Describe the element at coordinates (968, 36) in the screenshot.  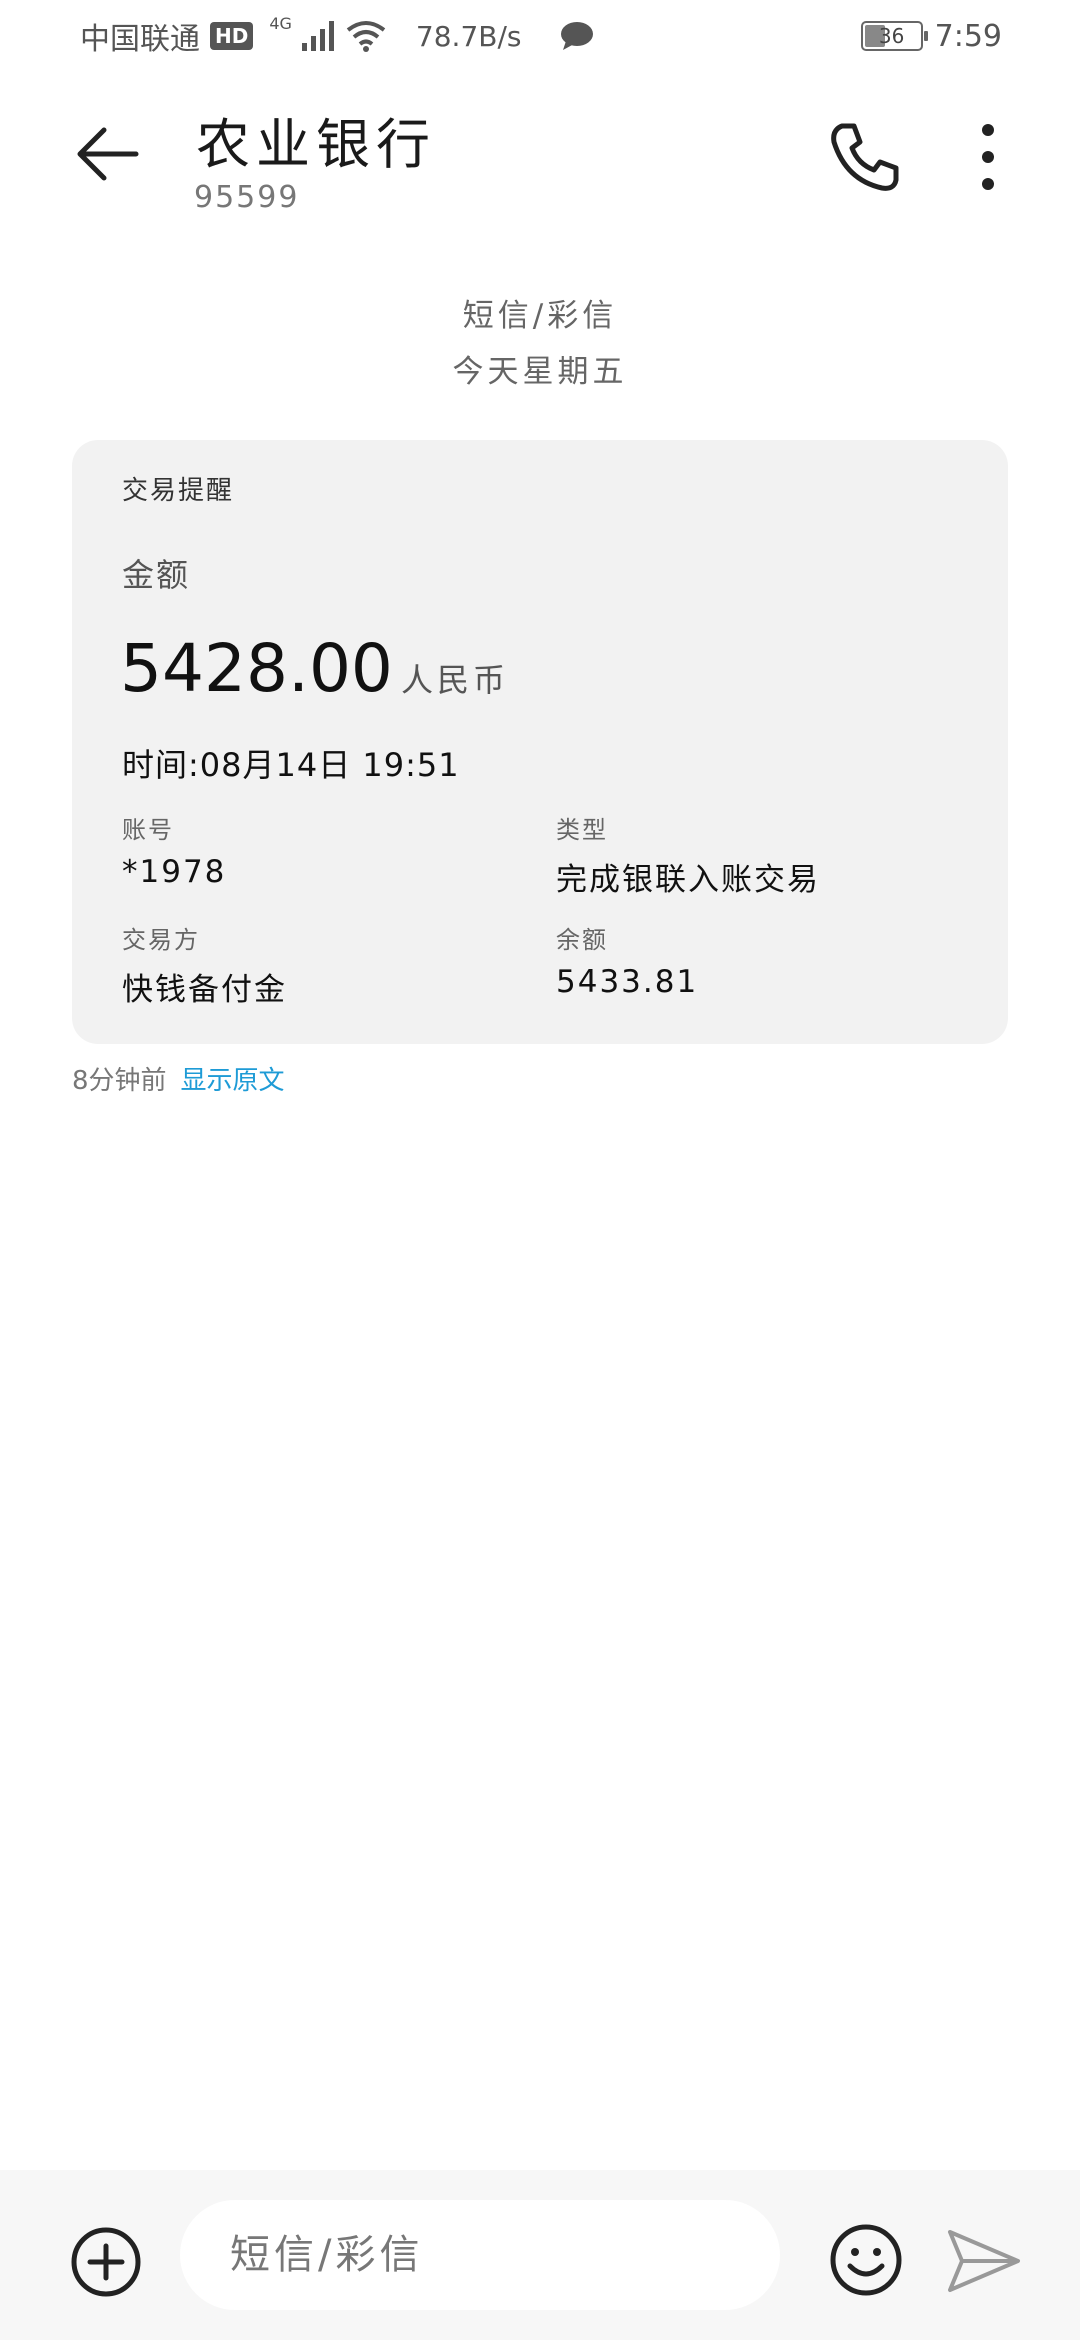
I see `clock: 7:59` at that location.